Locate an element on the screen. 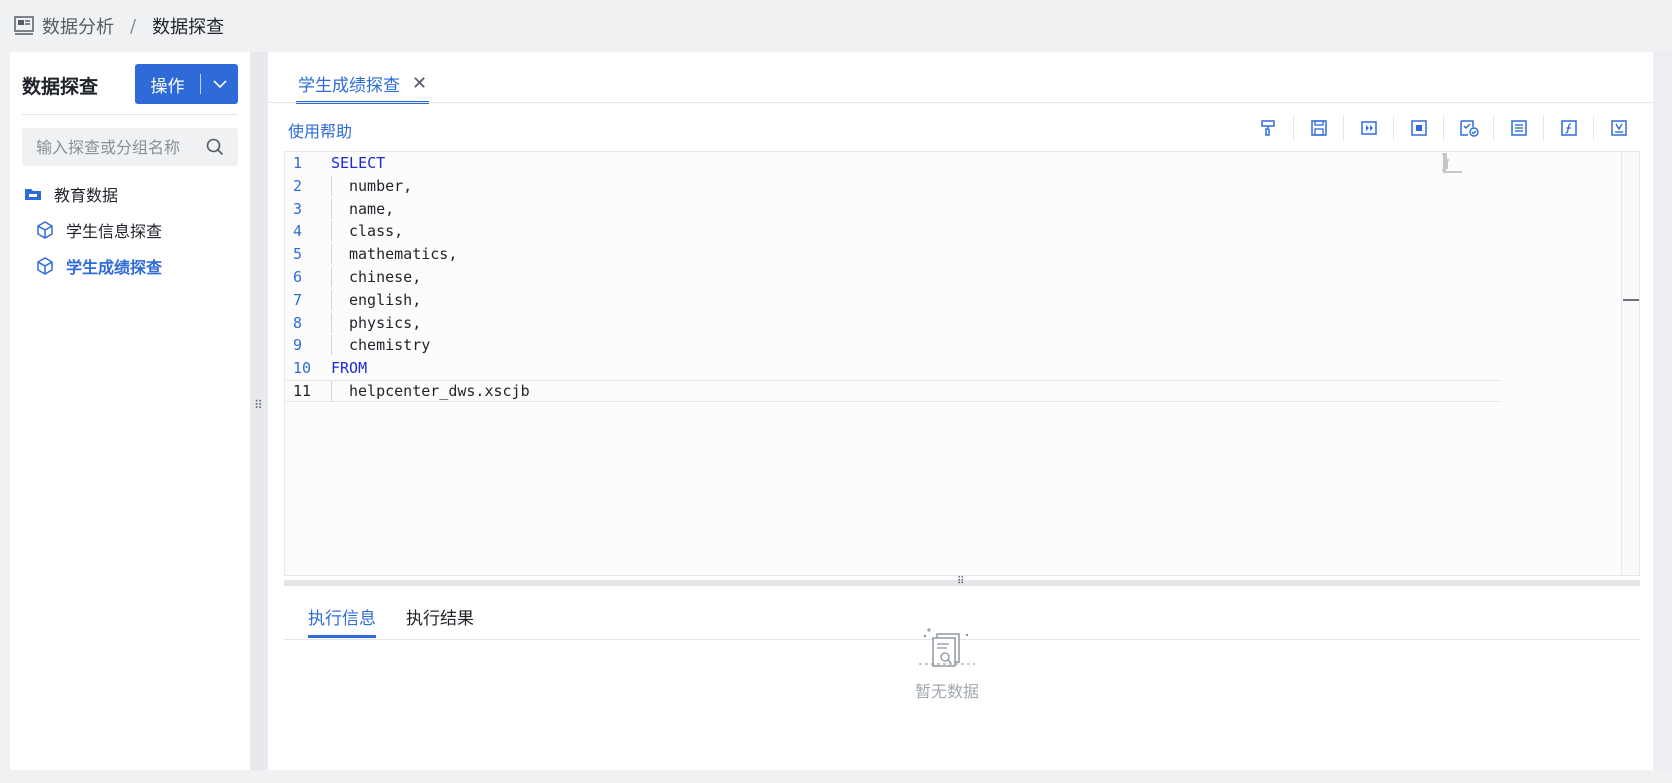  empty-text: 暂无数据 is located at coordinates (946, 691).